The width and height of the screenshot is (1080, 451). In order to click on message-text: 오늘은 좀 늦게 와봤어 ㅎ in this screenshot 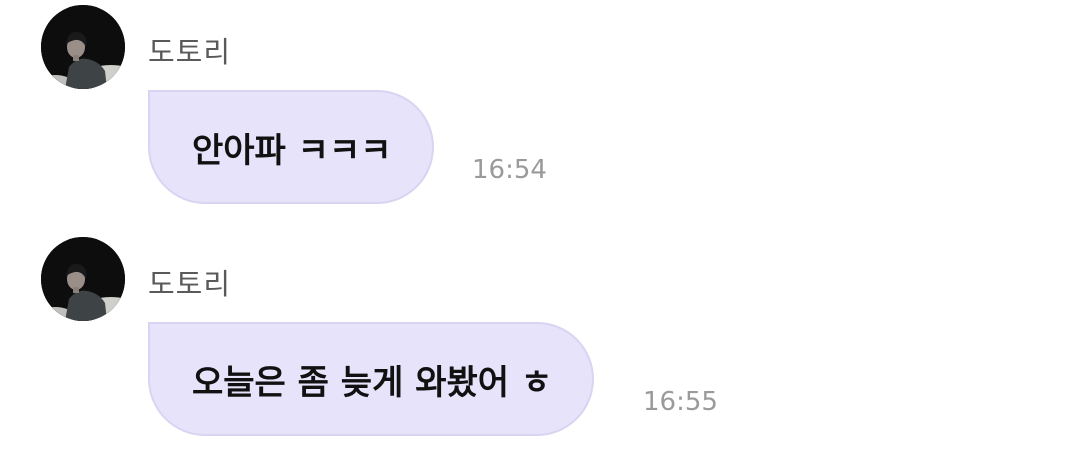, I will do `click(372, 382)`.